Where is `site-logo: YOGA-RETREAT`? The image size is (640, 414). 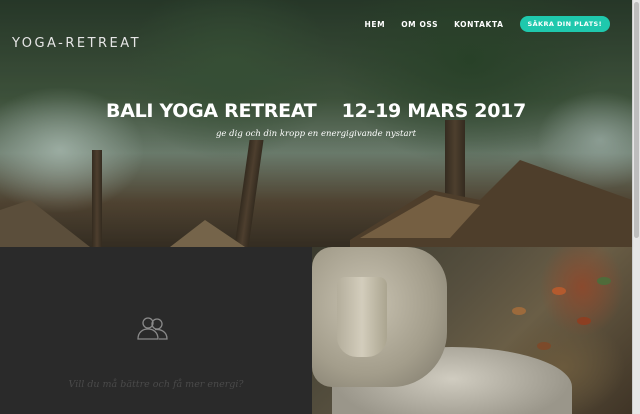 site-logo: YOGA-RETREAT is located at coordinates (76, 43).